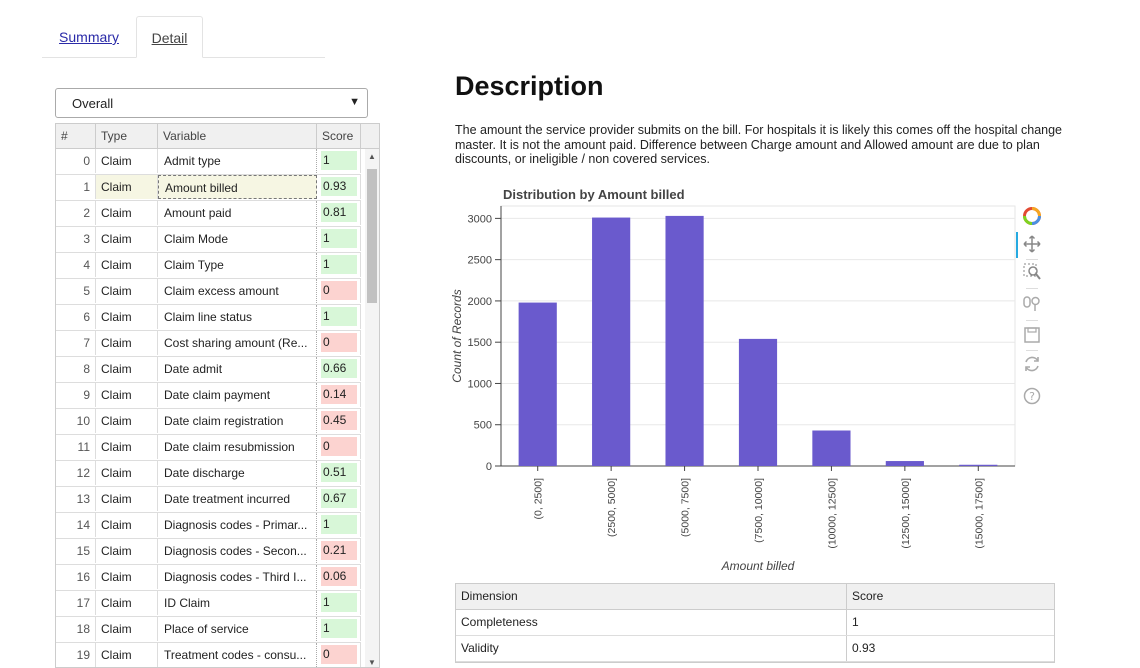 The height and width of the screenshot is (668, 1140). Describe the element at coordinates (339, 395) in the screenshot. I see `row-score: 0.14` at that location.